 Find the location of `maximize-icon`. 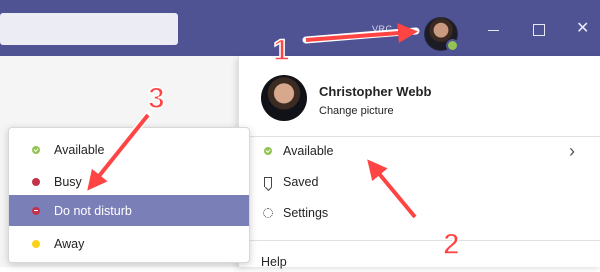

maximize-icon is located at coordinates (539, 29).